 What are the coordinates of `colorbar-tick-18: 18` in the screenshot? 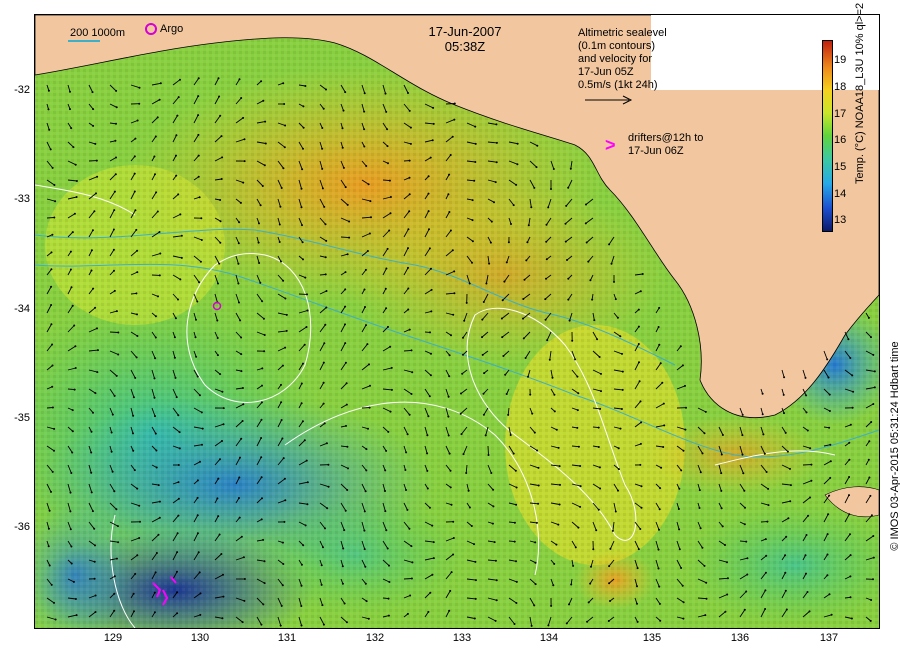 It's located at (840, 87).